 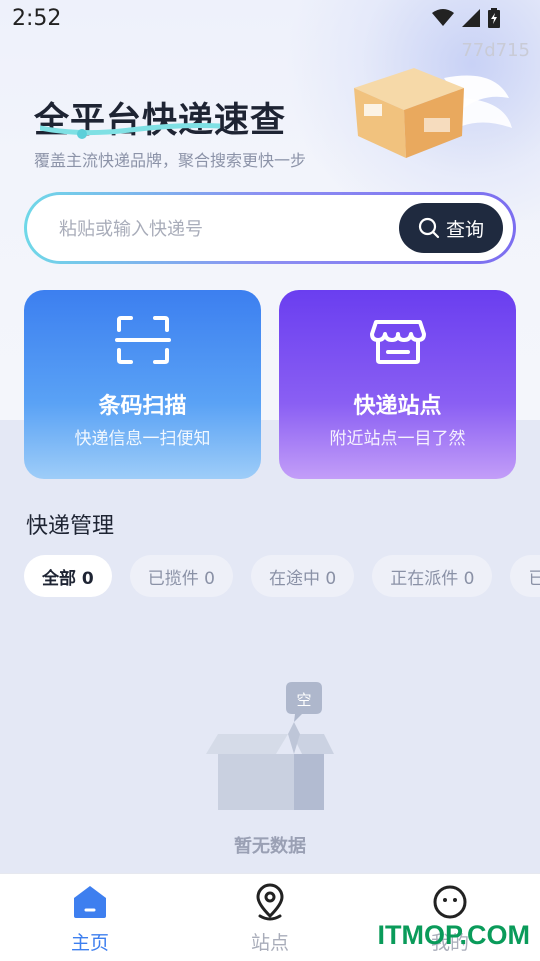 I want to click on tracking-number-input, so click(x=229, y=229).